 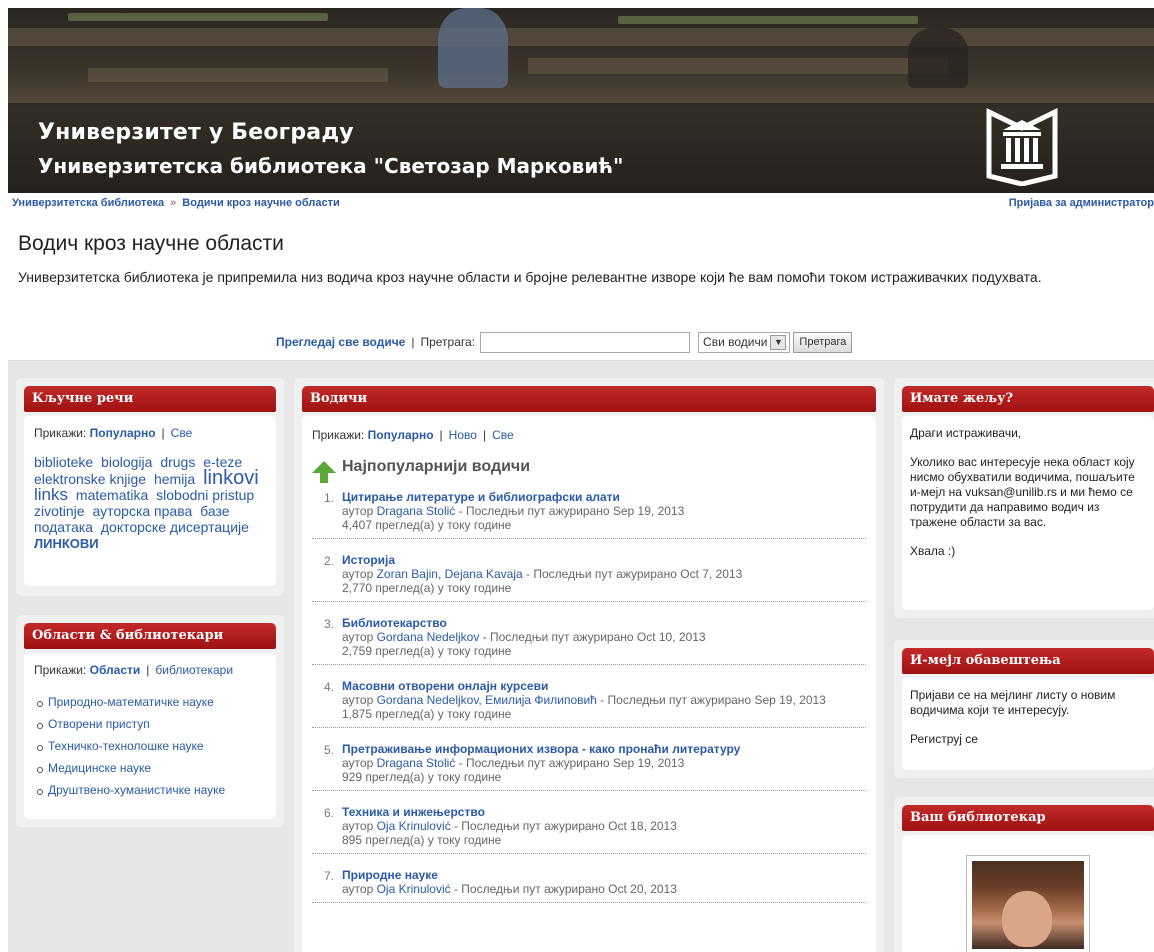 I want to click on areas-show-line: Прикажи: Области | библиотекари, so click(x=134, y=670).